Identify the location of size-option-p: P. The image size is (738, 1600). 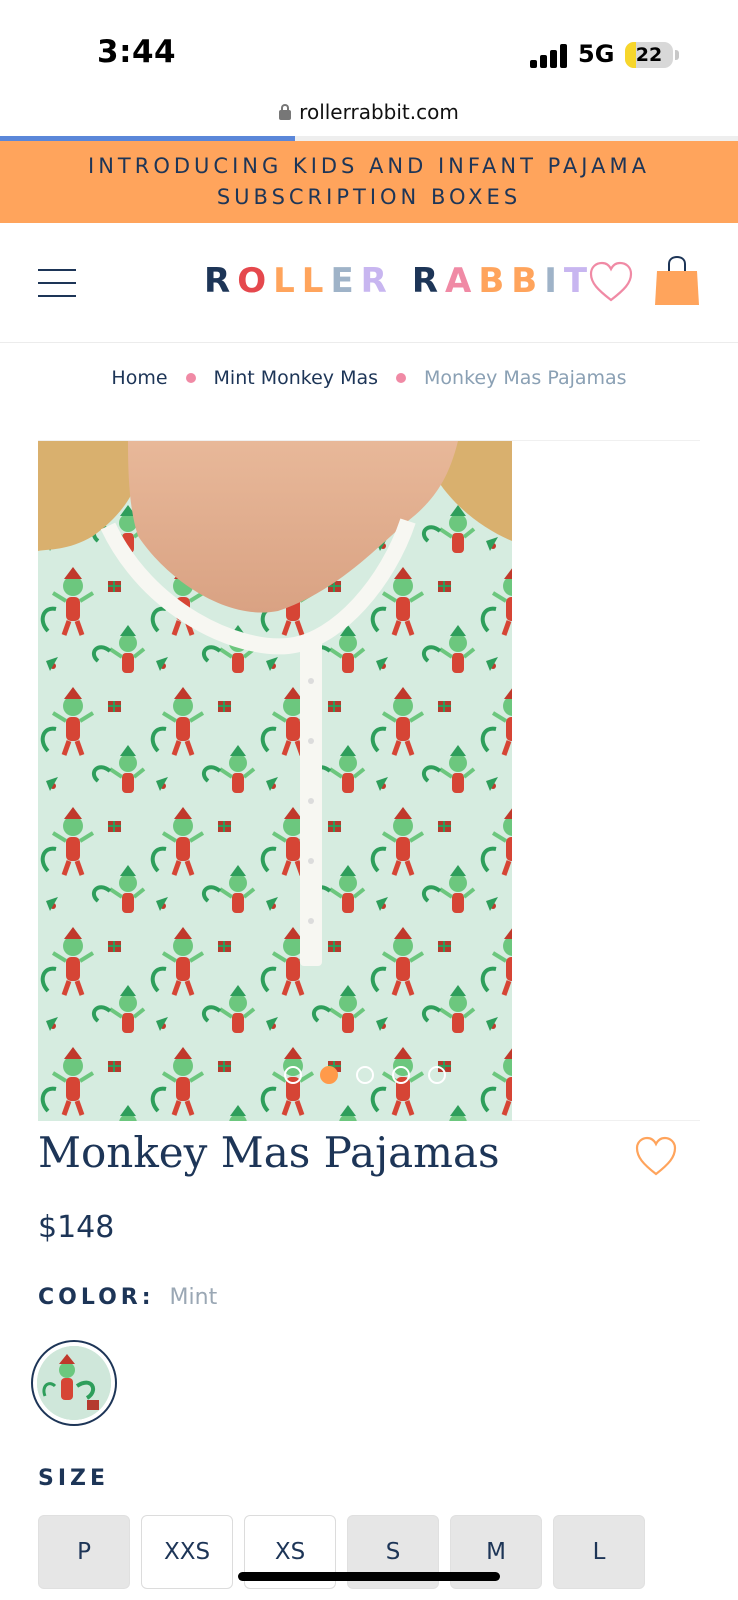
(84, 1552).